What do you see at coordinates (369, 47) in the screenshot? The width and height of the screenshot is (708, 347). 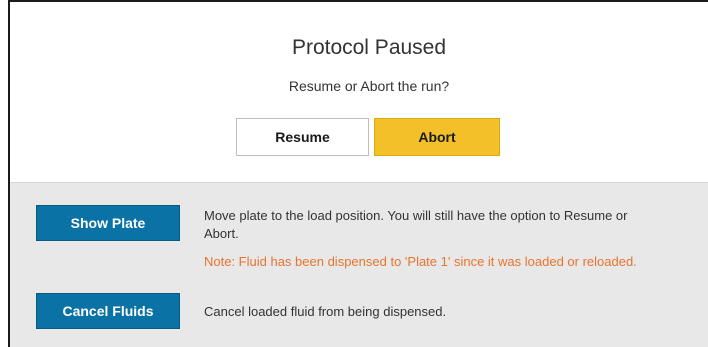 I see `dialog-title: Protocol Paused` at bounding box center [369, 47].